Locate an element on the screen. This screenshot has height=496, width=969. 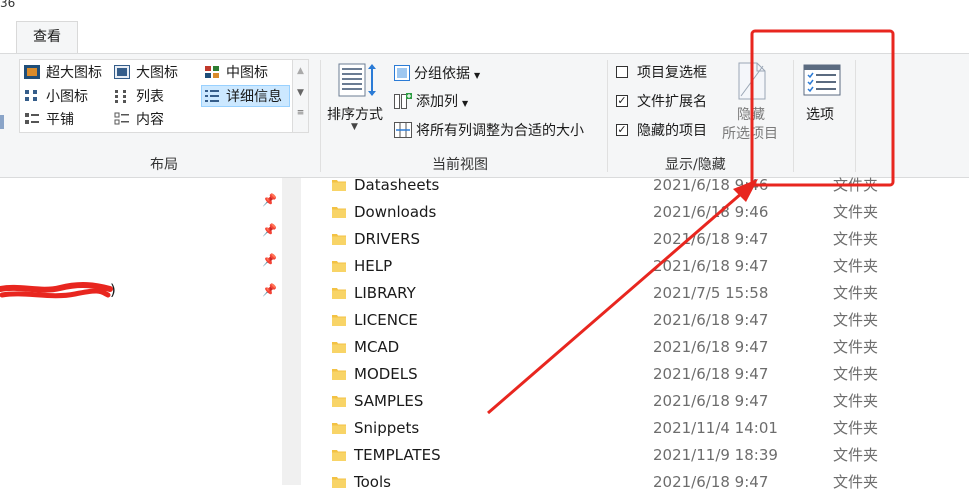
group-by-icon is located at coordinates (402, 73).